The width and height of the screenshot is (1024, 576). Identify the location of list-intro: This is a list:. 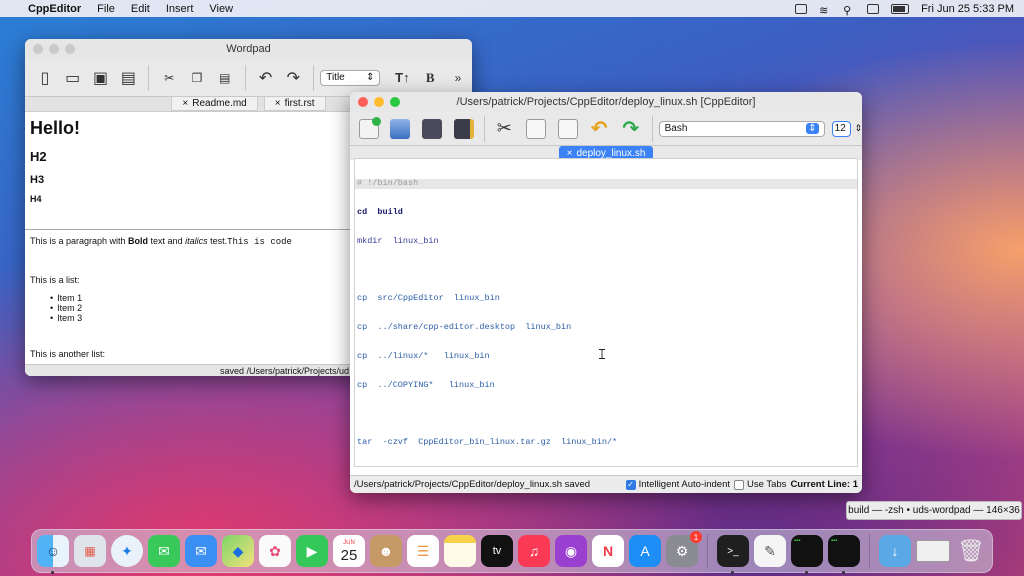
(55, 280).